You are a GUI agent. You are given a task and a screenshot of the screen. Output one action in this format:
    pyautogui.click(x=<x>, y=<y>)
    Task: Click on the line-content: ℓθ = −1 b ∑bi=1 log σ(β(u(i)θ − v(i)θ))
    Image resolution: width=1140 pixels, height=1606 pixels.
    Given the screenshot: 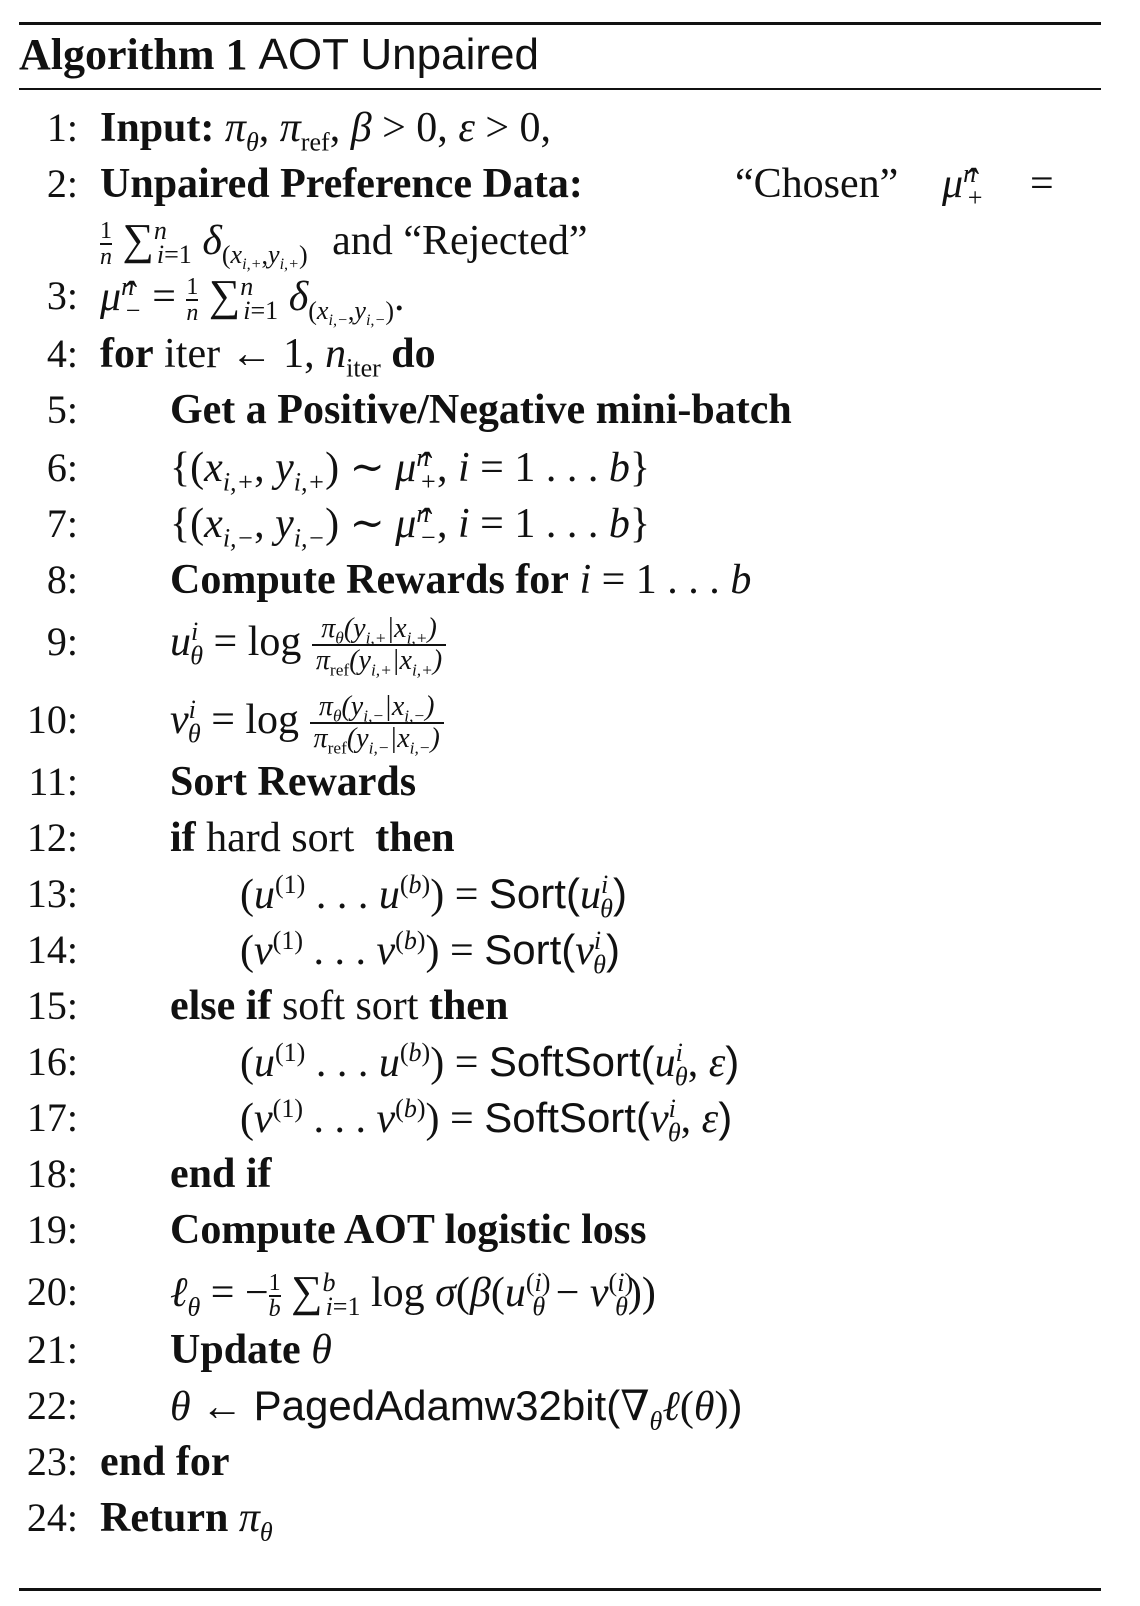 What is the action you would take?
    pyautogui.click(x=413, y=1295)
    